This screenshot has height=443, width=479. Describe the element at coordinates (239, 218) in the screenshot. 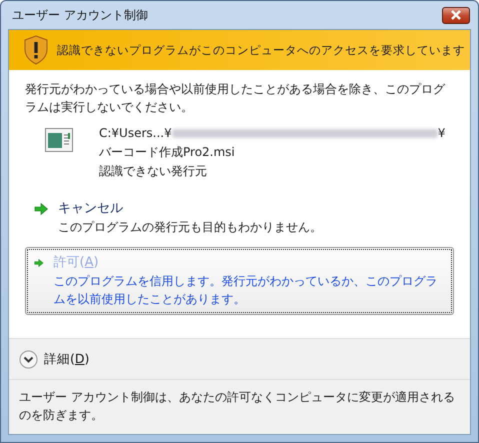

I see `option-button: キャンセル このプログラムの発行元も目的もわかりません。` at that location.